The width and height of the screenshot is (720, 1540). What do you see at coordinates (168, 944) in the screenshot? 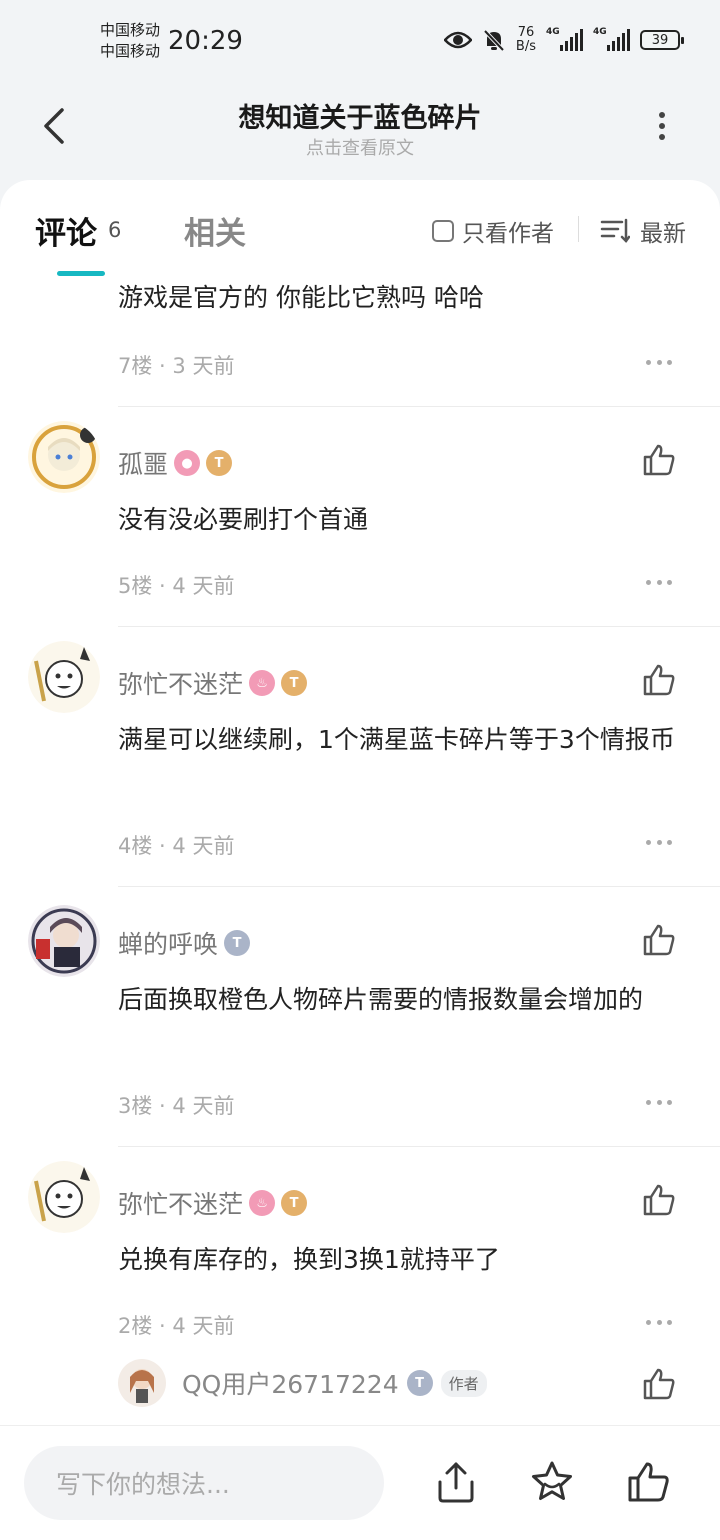
I see `username-text: 蝉的呼唤` at bounding box center [168, 944].